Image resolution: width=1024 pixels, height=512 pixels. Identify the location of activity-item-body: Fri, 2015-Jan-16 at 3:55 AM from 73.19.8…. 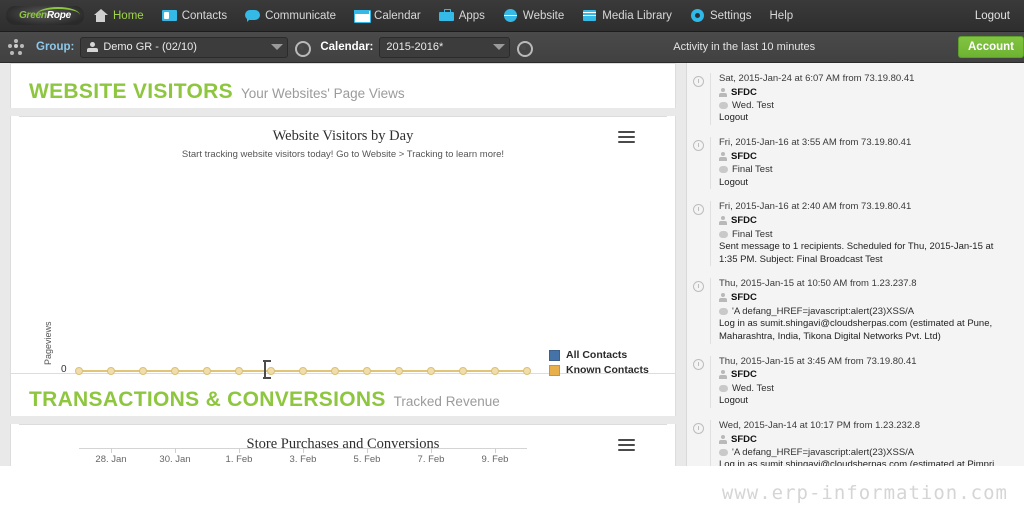
(862, 163).